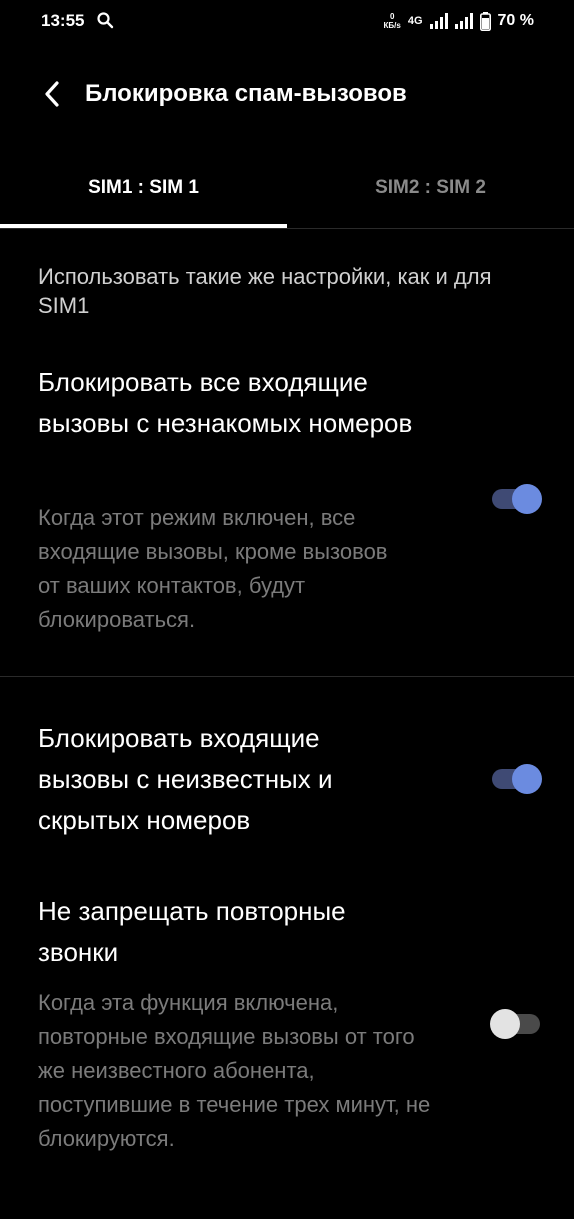  I want to click on sim-tabs: SIM1 : SIM 1 SIM2 : SIM 2, so click(287, 190).